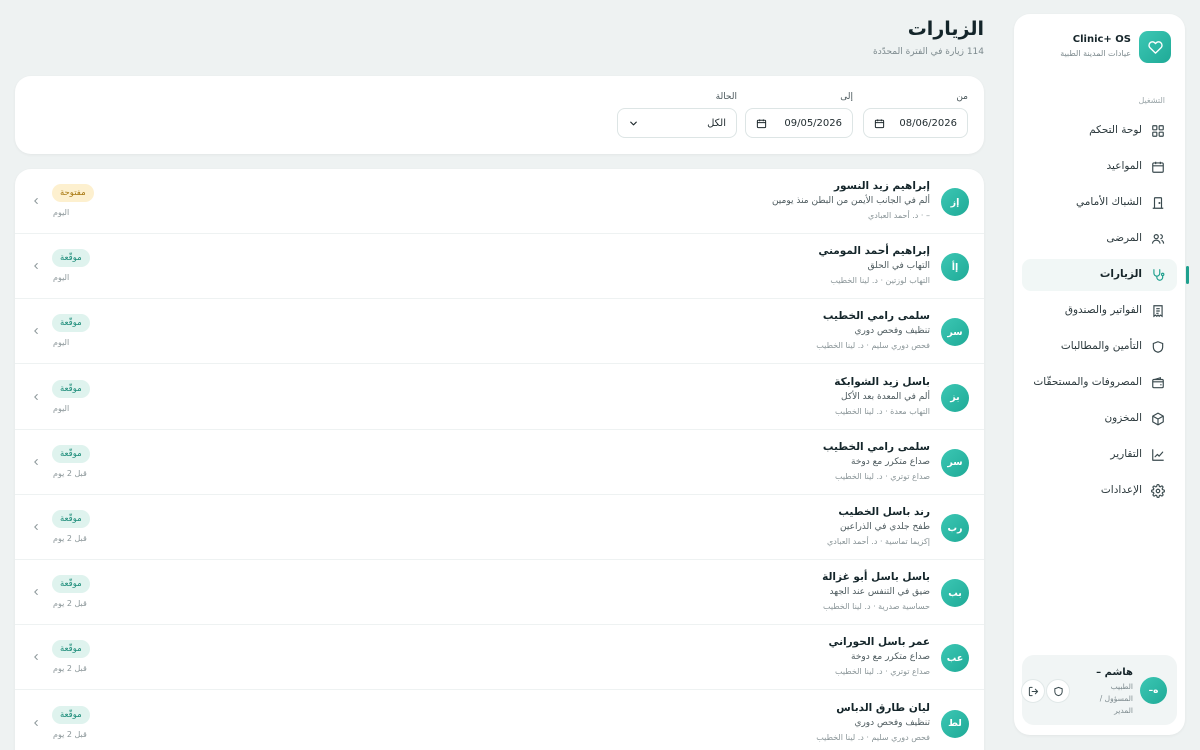 This screenshot has width=1200, height=750. I want to click on avatar: سر, so click(955, 462).